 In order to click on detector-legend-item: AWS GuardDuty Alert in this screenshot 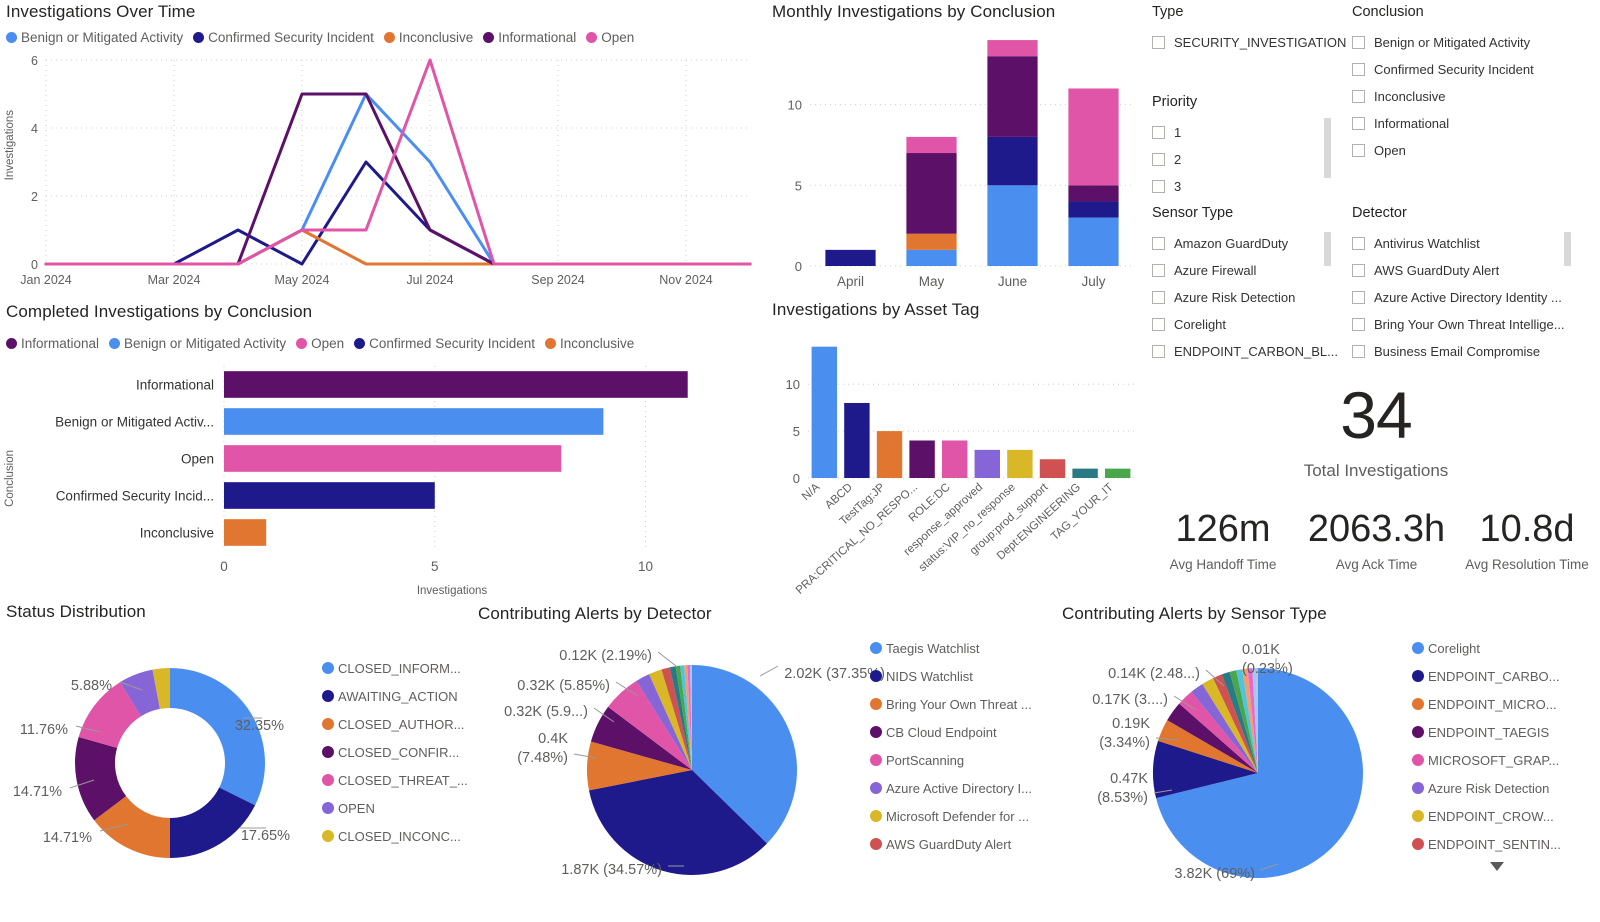, I will do `click(951, 844)`.